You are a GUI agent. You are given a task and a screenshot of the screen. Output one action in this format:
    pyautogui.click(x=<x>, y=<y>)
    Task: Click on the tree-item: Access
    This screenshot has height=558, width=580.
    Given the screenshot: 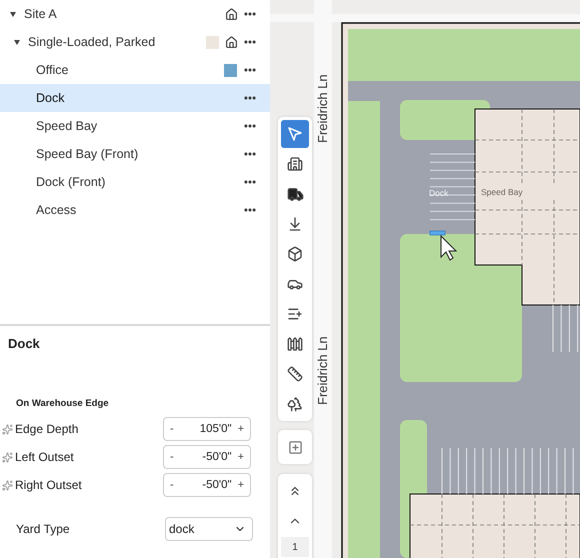 What is the action you would take?
    pyautogui.click(x=135, y=210)
    